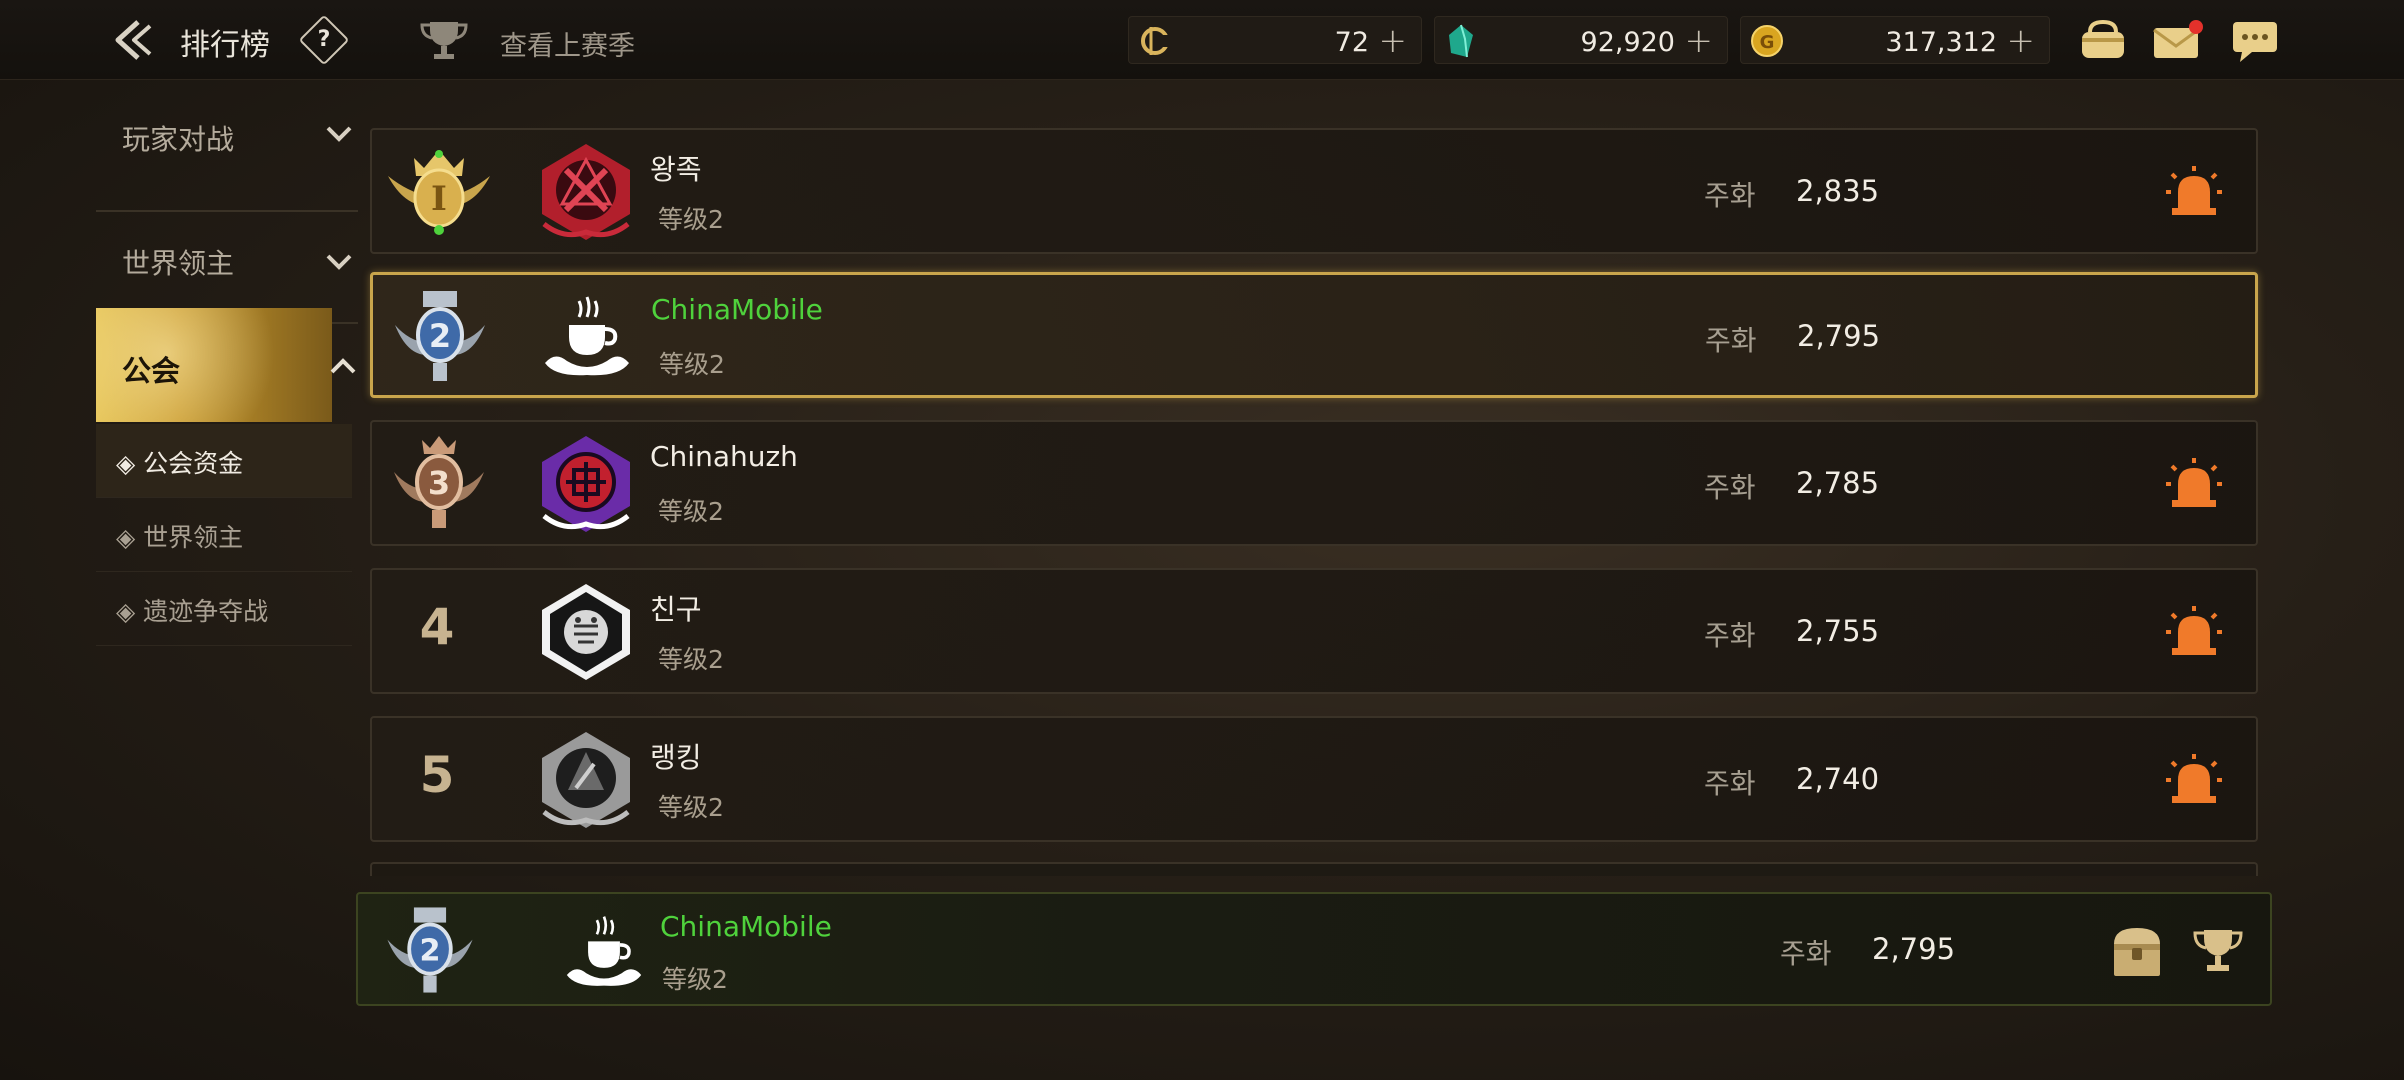 Image resolution: width=2404 pixels, height=1080 pixels. What do you see at coordinates (737, 309) in the screenshot?
I see `guild-name: ChinaMobile` at bounding box center [737, 309].